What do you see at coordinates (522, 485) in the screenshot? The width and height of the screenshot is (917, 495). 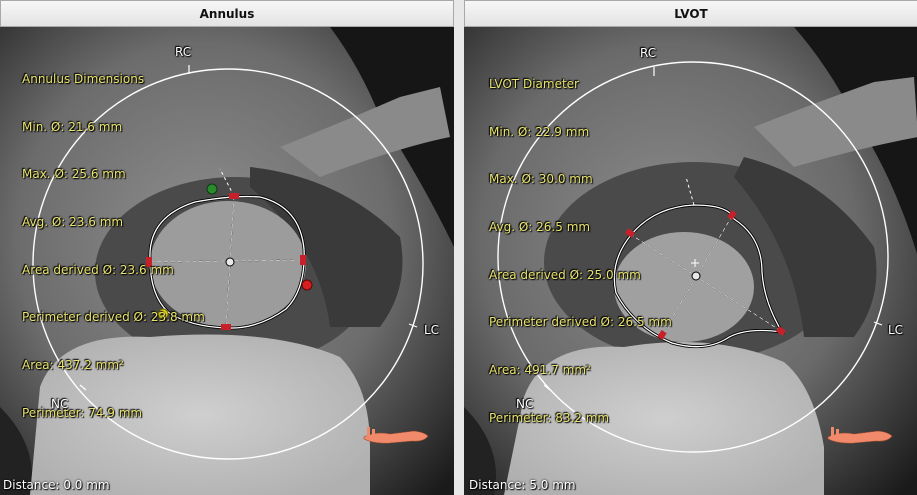 I see `distance-readout: Distance: 5.0 mm` at bounding box center [522, 485].